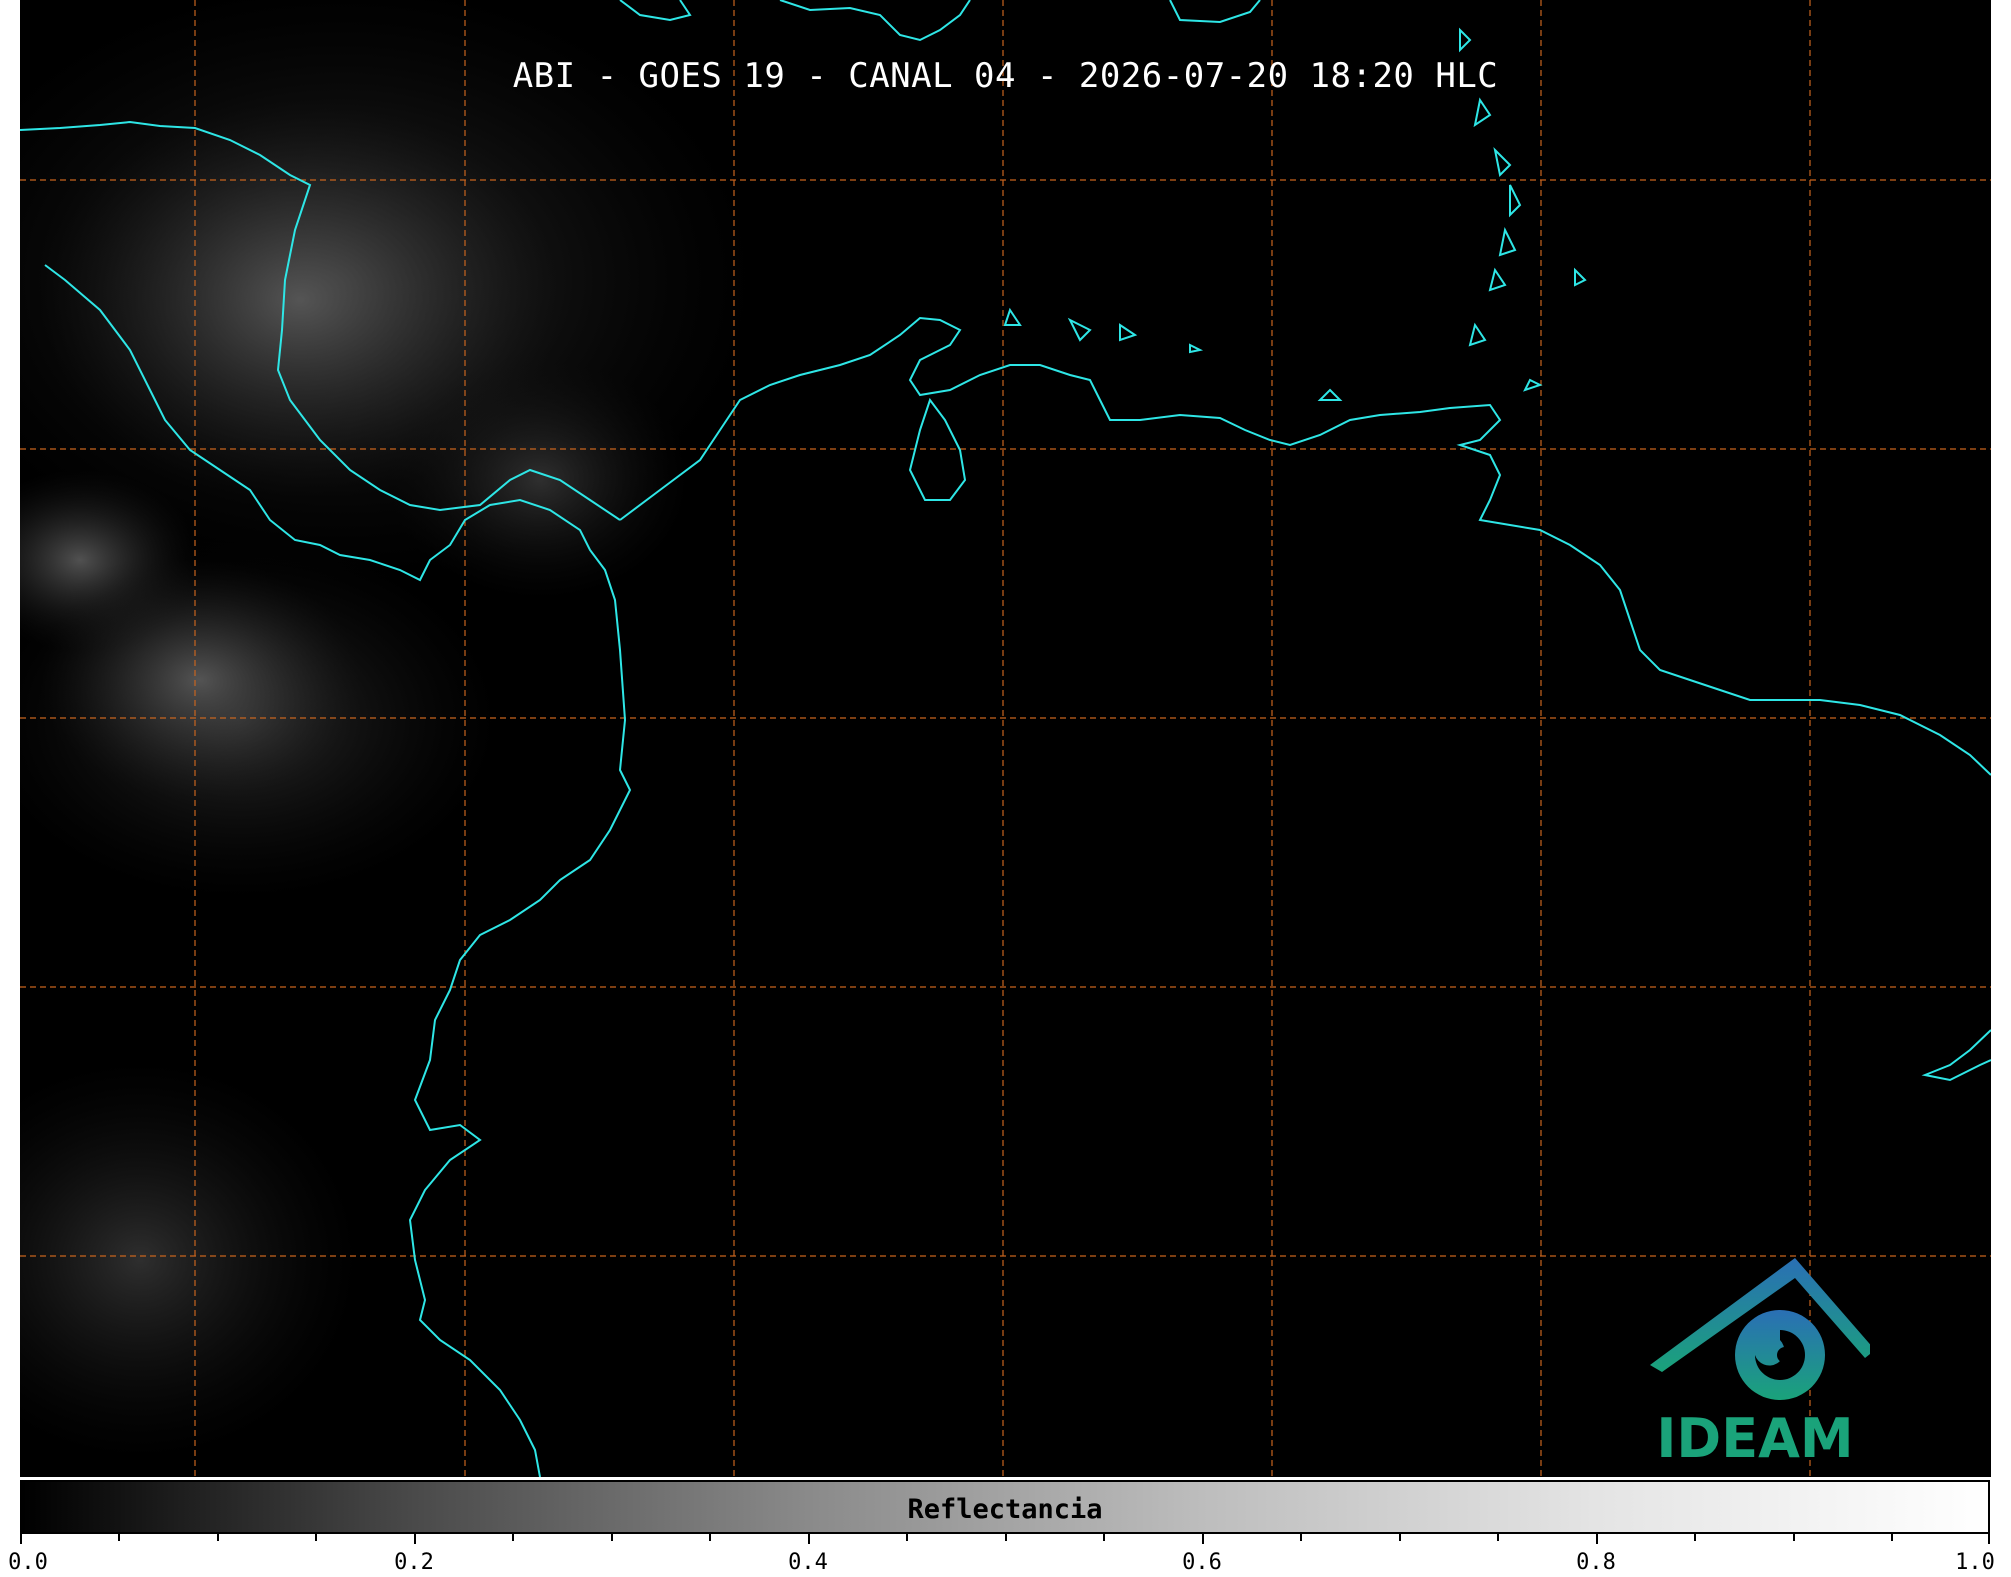 The height and width of the screenshot is (1577, 2011). I want to click on ideam-logo: IDEAM, so click(1757, 1360).